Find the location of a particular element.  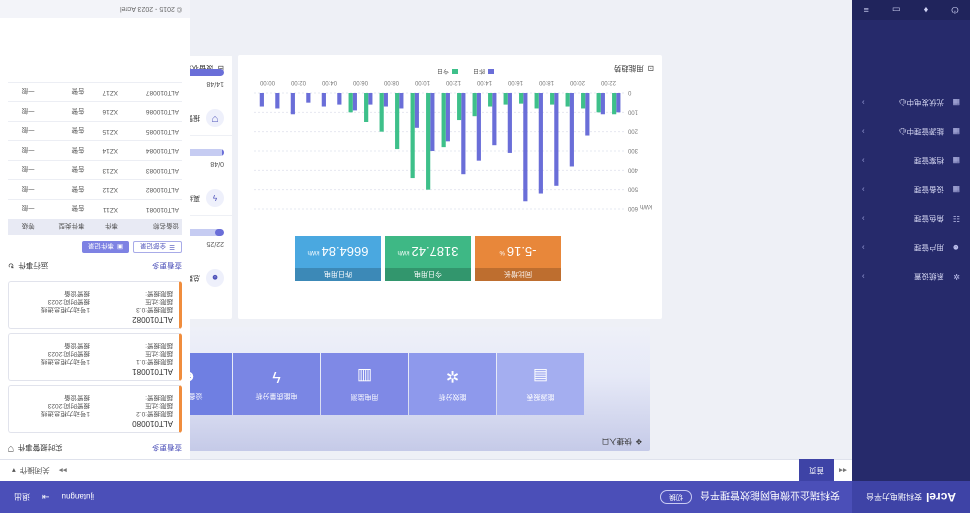

tab-scroll-left-icon: ◂◂ is located at coordinates (843, 470).